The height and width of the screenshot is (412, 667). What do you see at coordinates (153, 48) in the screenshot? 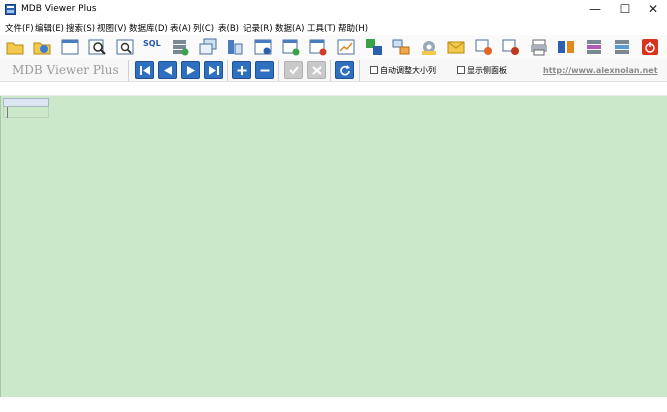
I see `sql-icon: SQL` at bounding box center [153, 48].